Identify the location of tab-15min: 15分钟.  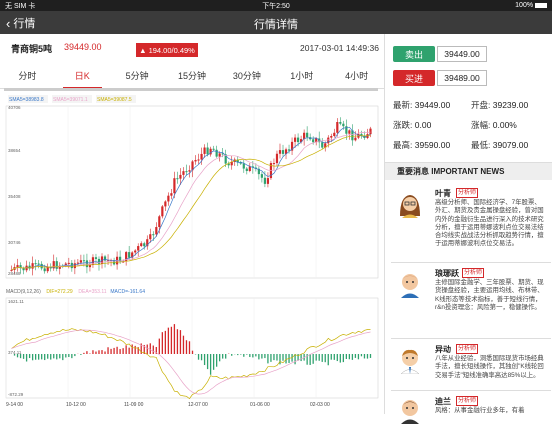
(192, 76).